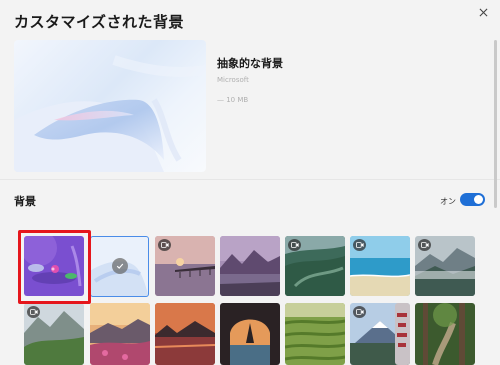  Describe the element at coordinates (315, 266) in the screenshot. I see `thumbnail-green-valley` at that location.